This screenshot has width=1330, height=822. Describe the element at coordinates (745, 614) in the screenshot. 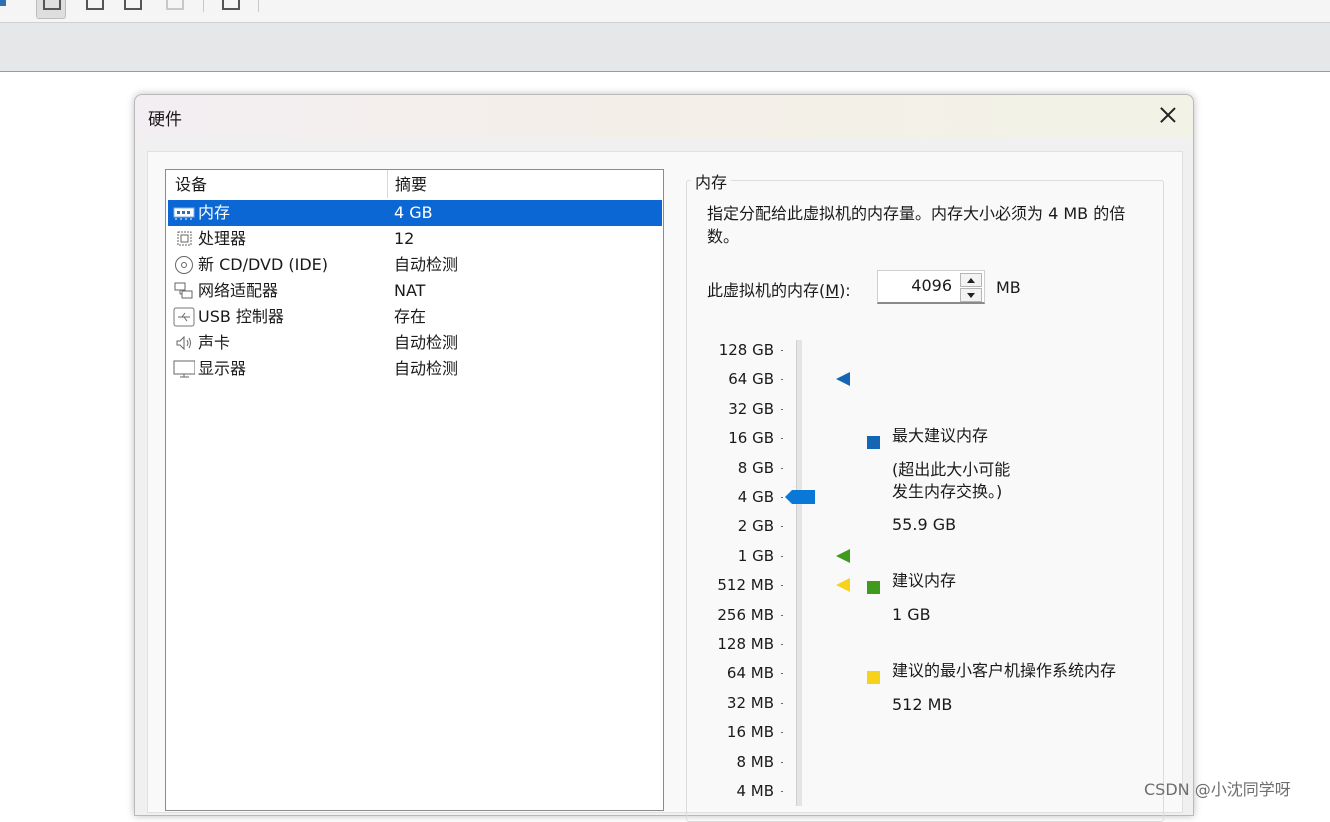

I see `scale-tick-label: 256 MB` at that location.